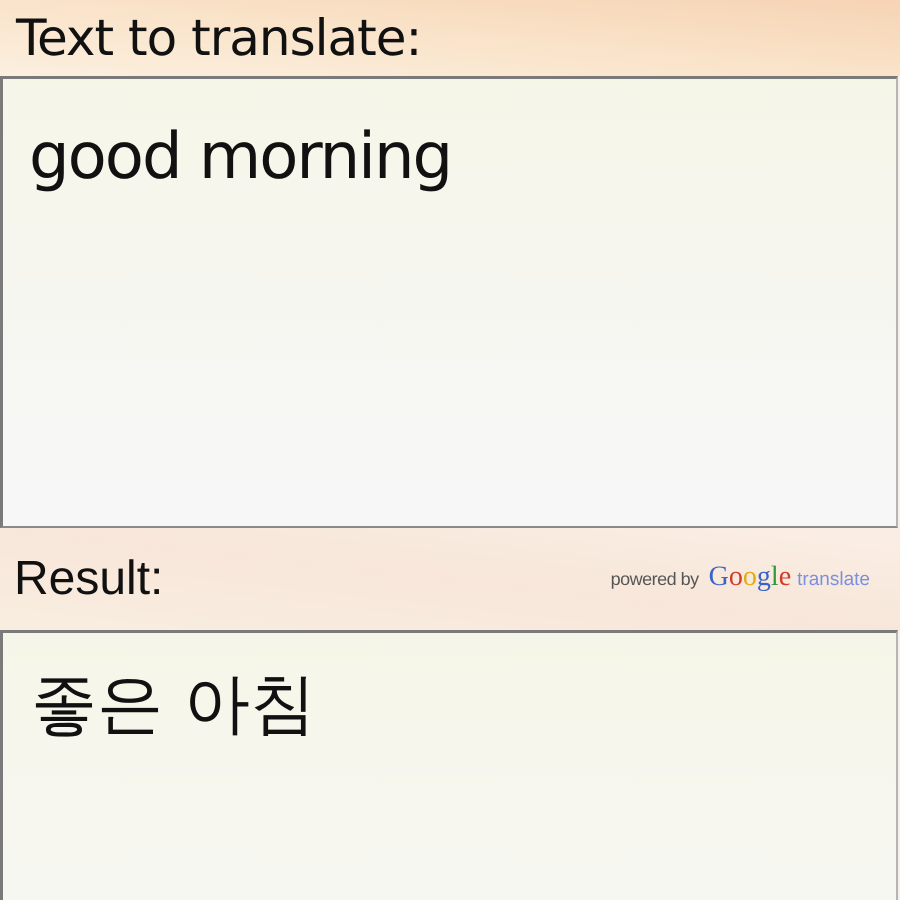 This screenshot has height=900, width=900. Describe the element at coordinates (833, 580) in the screenshot. I see `product-name: translate` at that location.